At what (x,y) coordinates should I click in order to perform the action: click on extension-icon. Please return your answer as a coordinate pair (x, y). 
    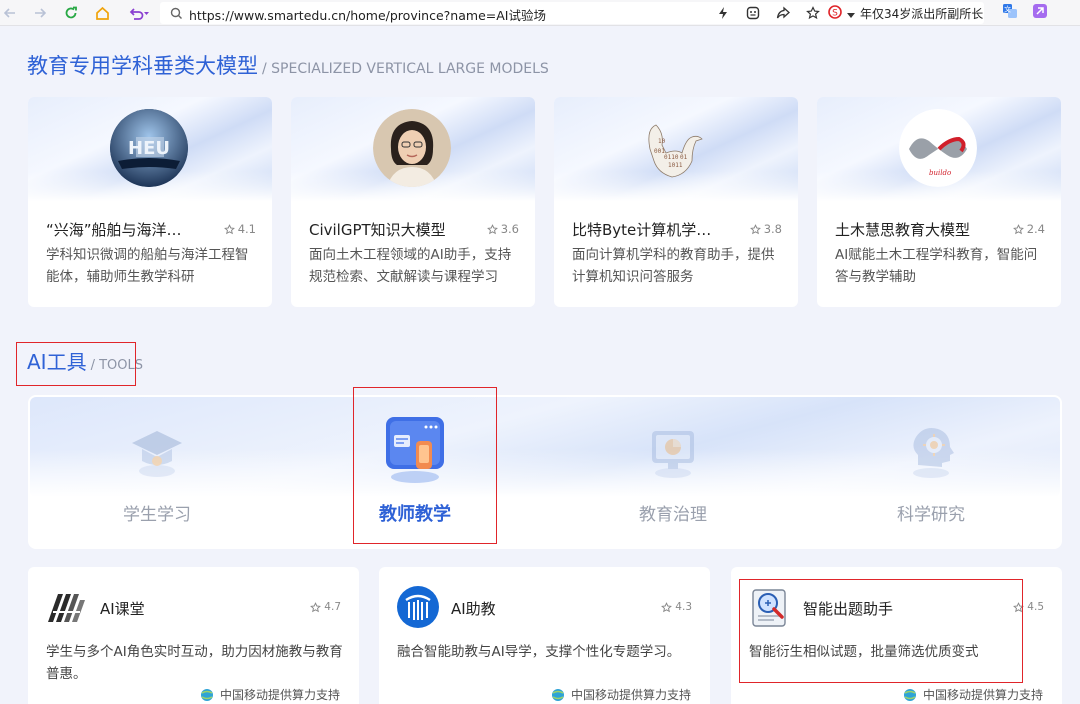
    Looking at the image, I should click on (1040, 13).